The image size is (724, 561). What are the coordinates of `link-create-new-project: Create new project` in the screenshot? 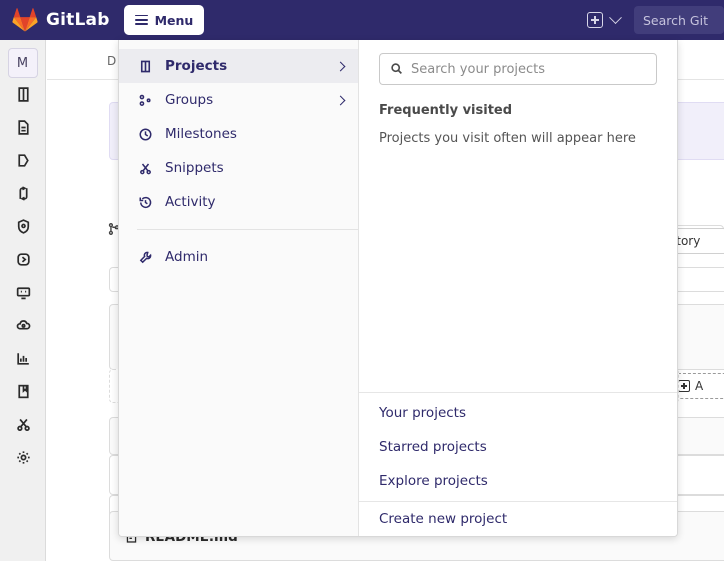 It's located at (518, 519).